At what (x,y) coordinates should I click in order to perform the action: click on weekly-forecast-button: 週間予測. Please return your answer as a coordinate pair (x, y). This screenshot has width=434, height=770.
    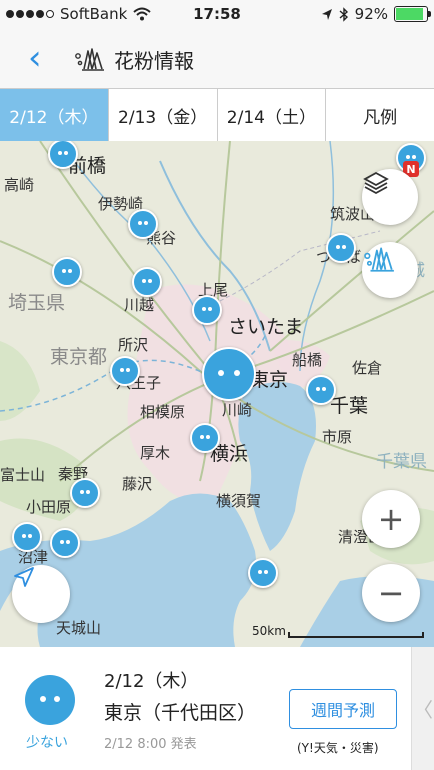
    Looking at the image, I should click on (343, 709).